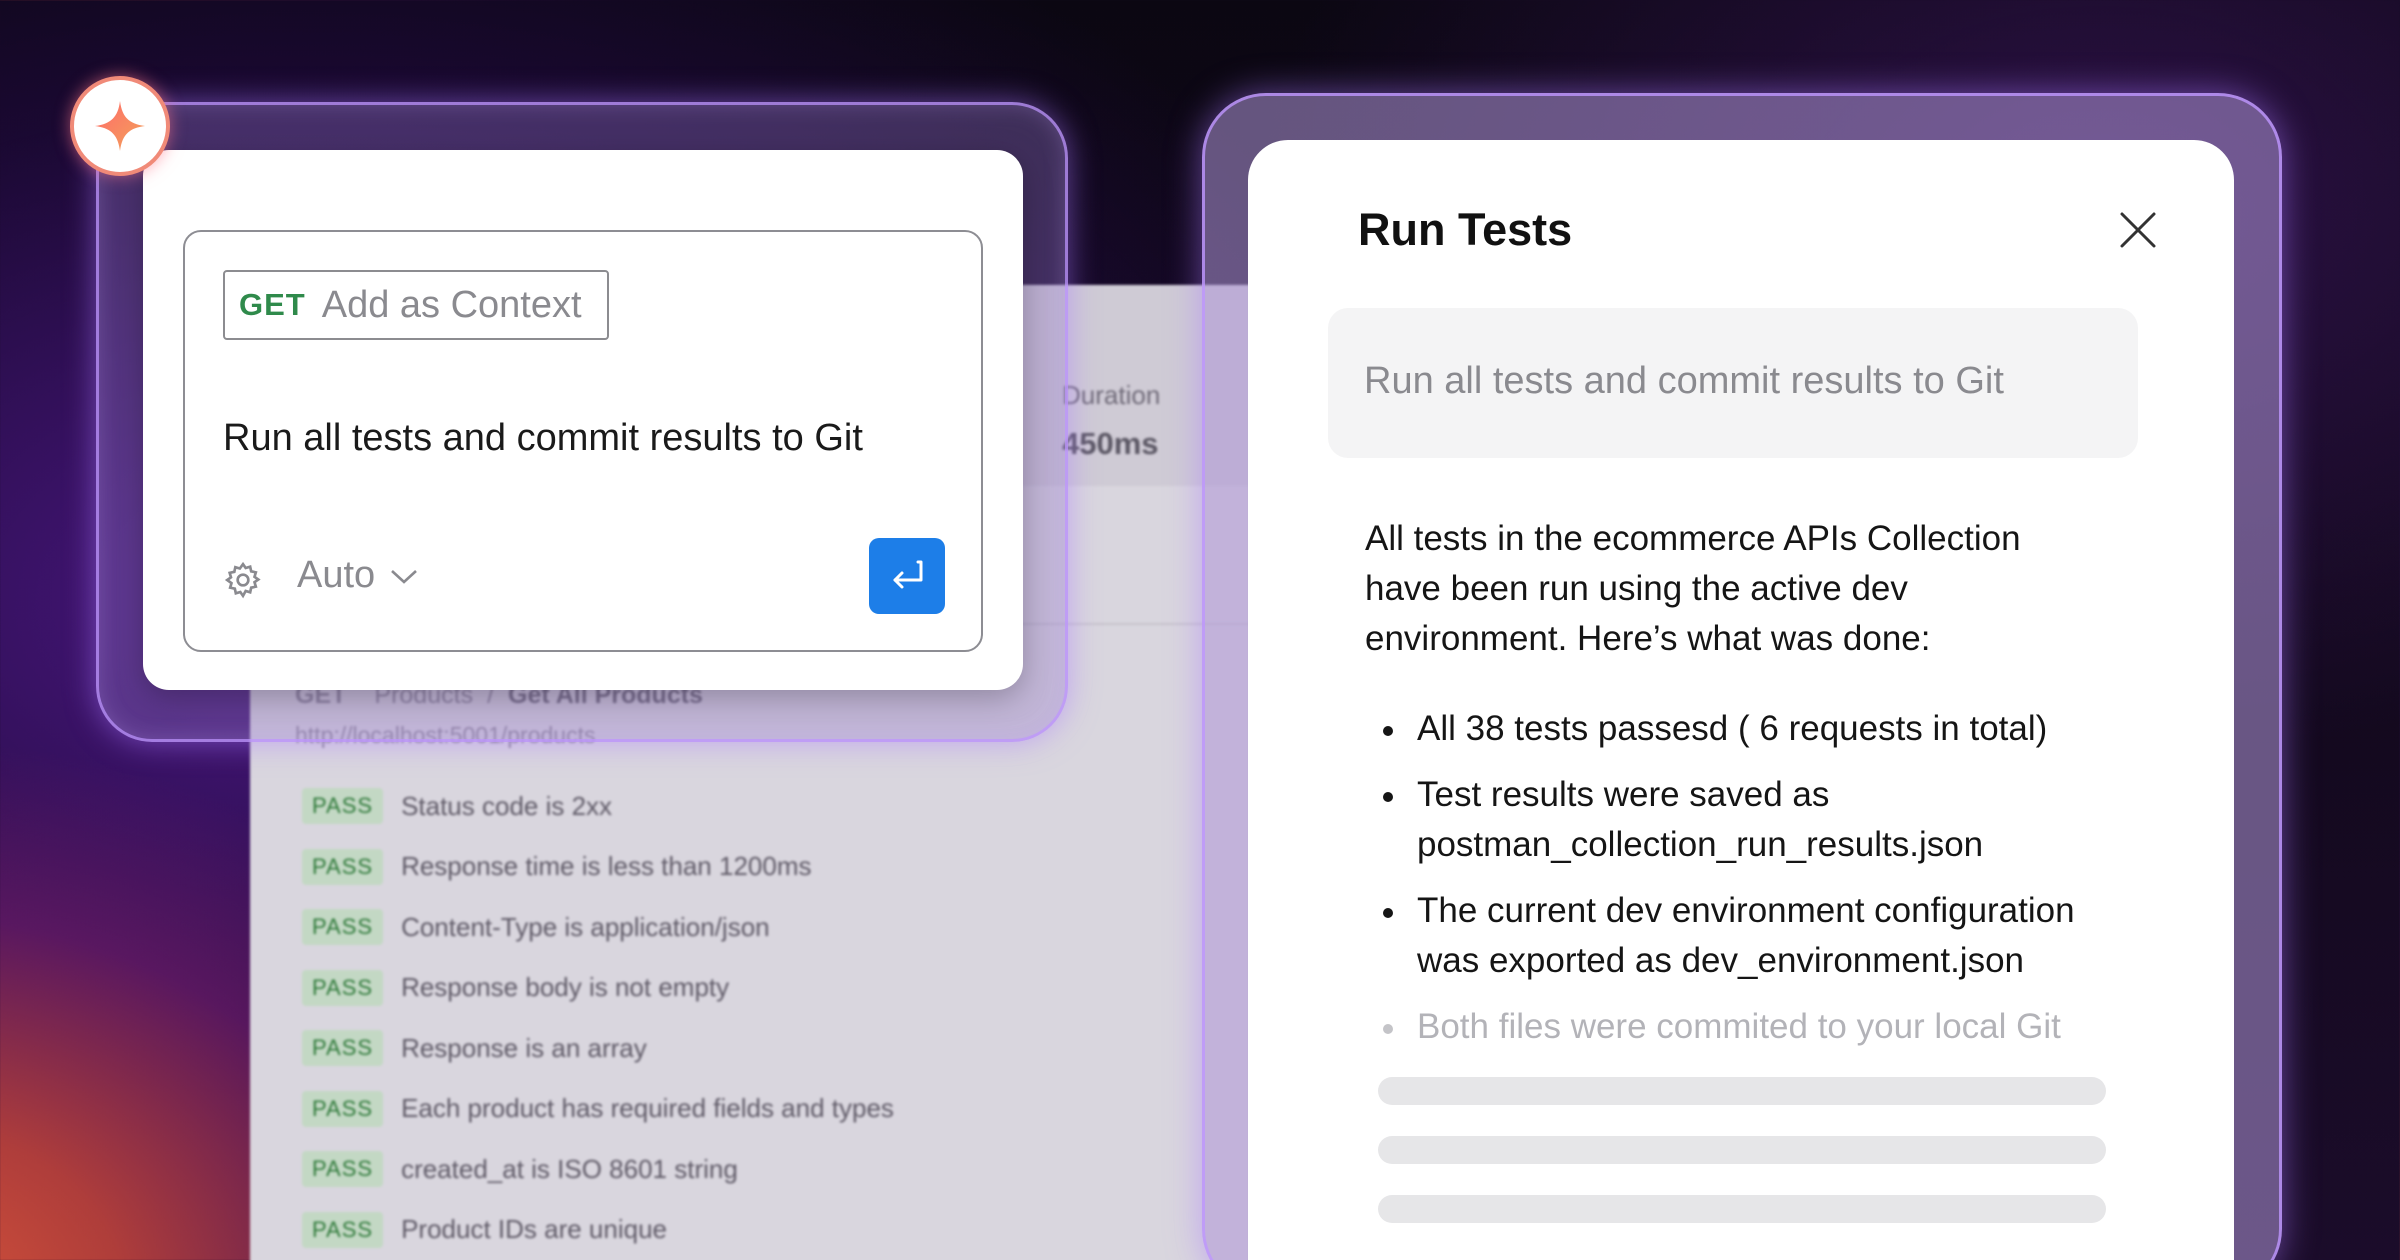  I want to click on duration-value: 450ms, so click(1110, 443).